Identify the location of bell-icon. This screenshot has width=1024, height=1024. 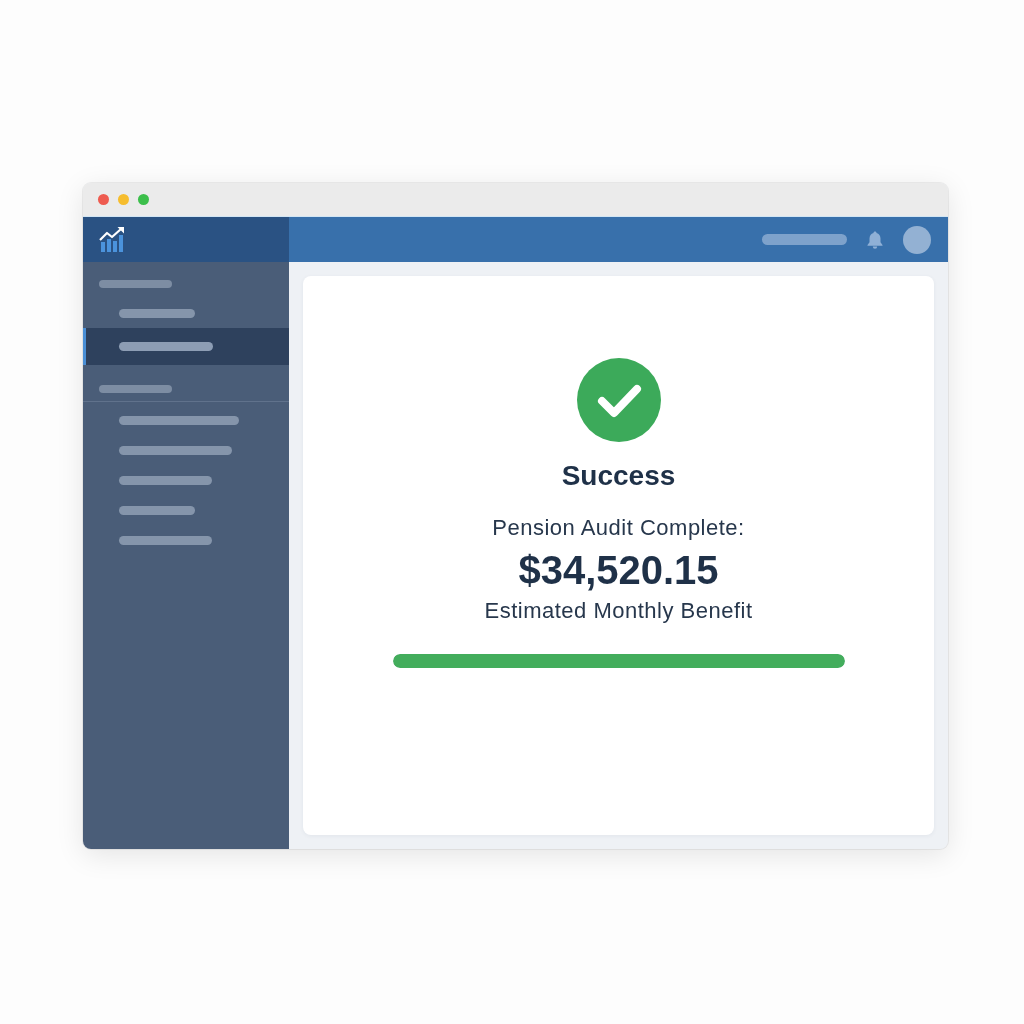
(875, 239).